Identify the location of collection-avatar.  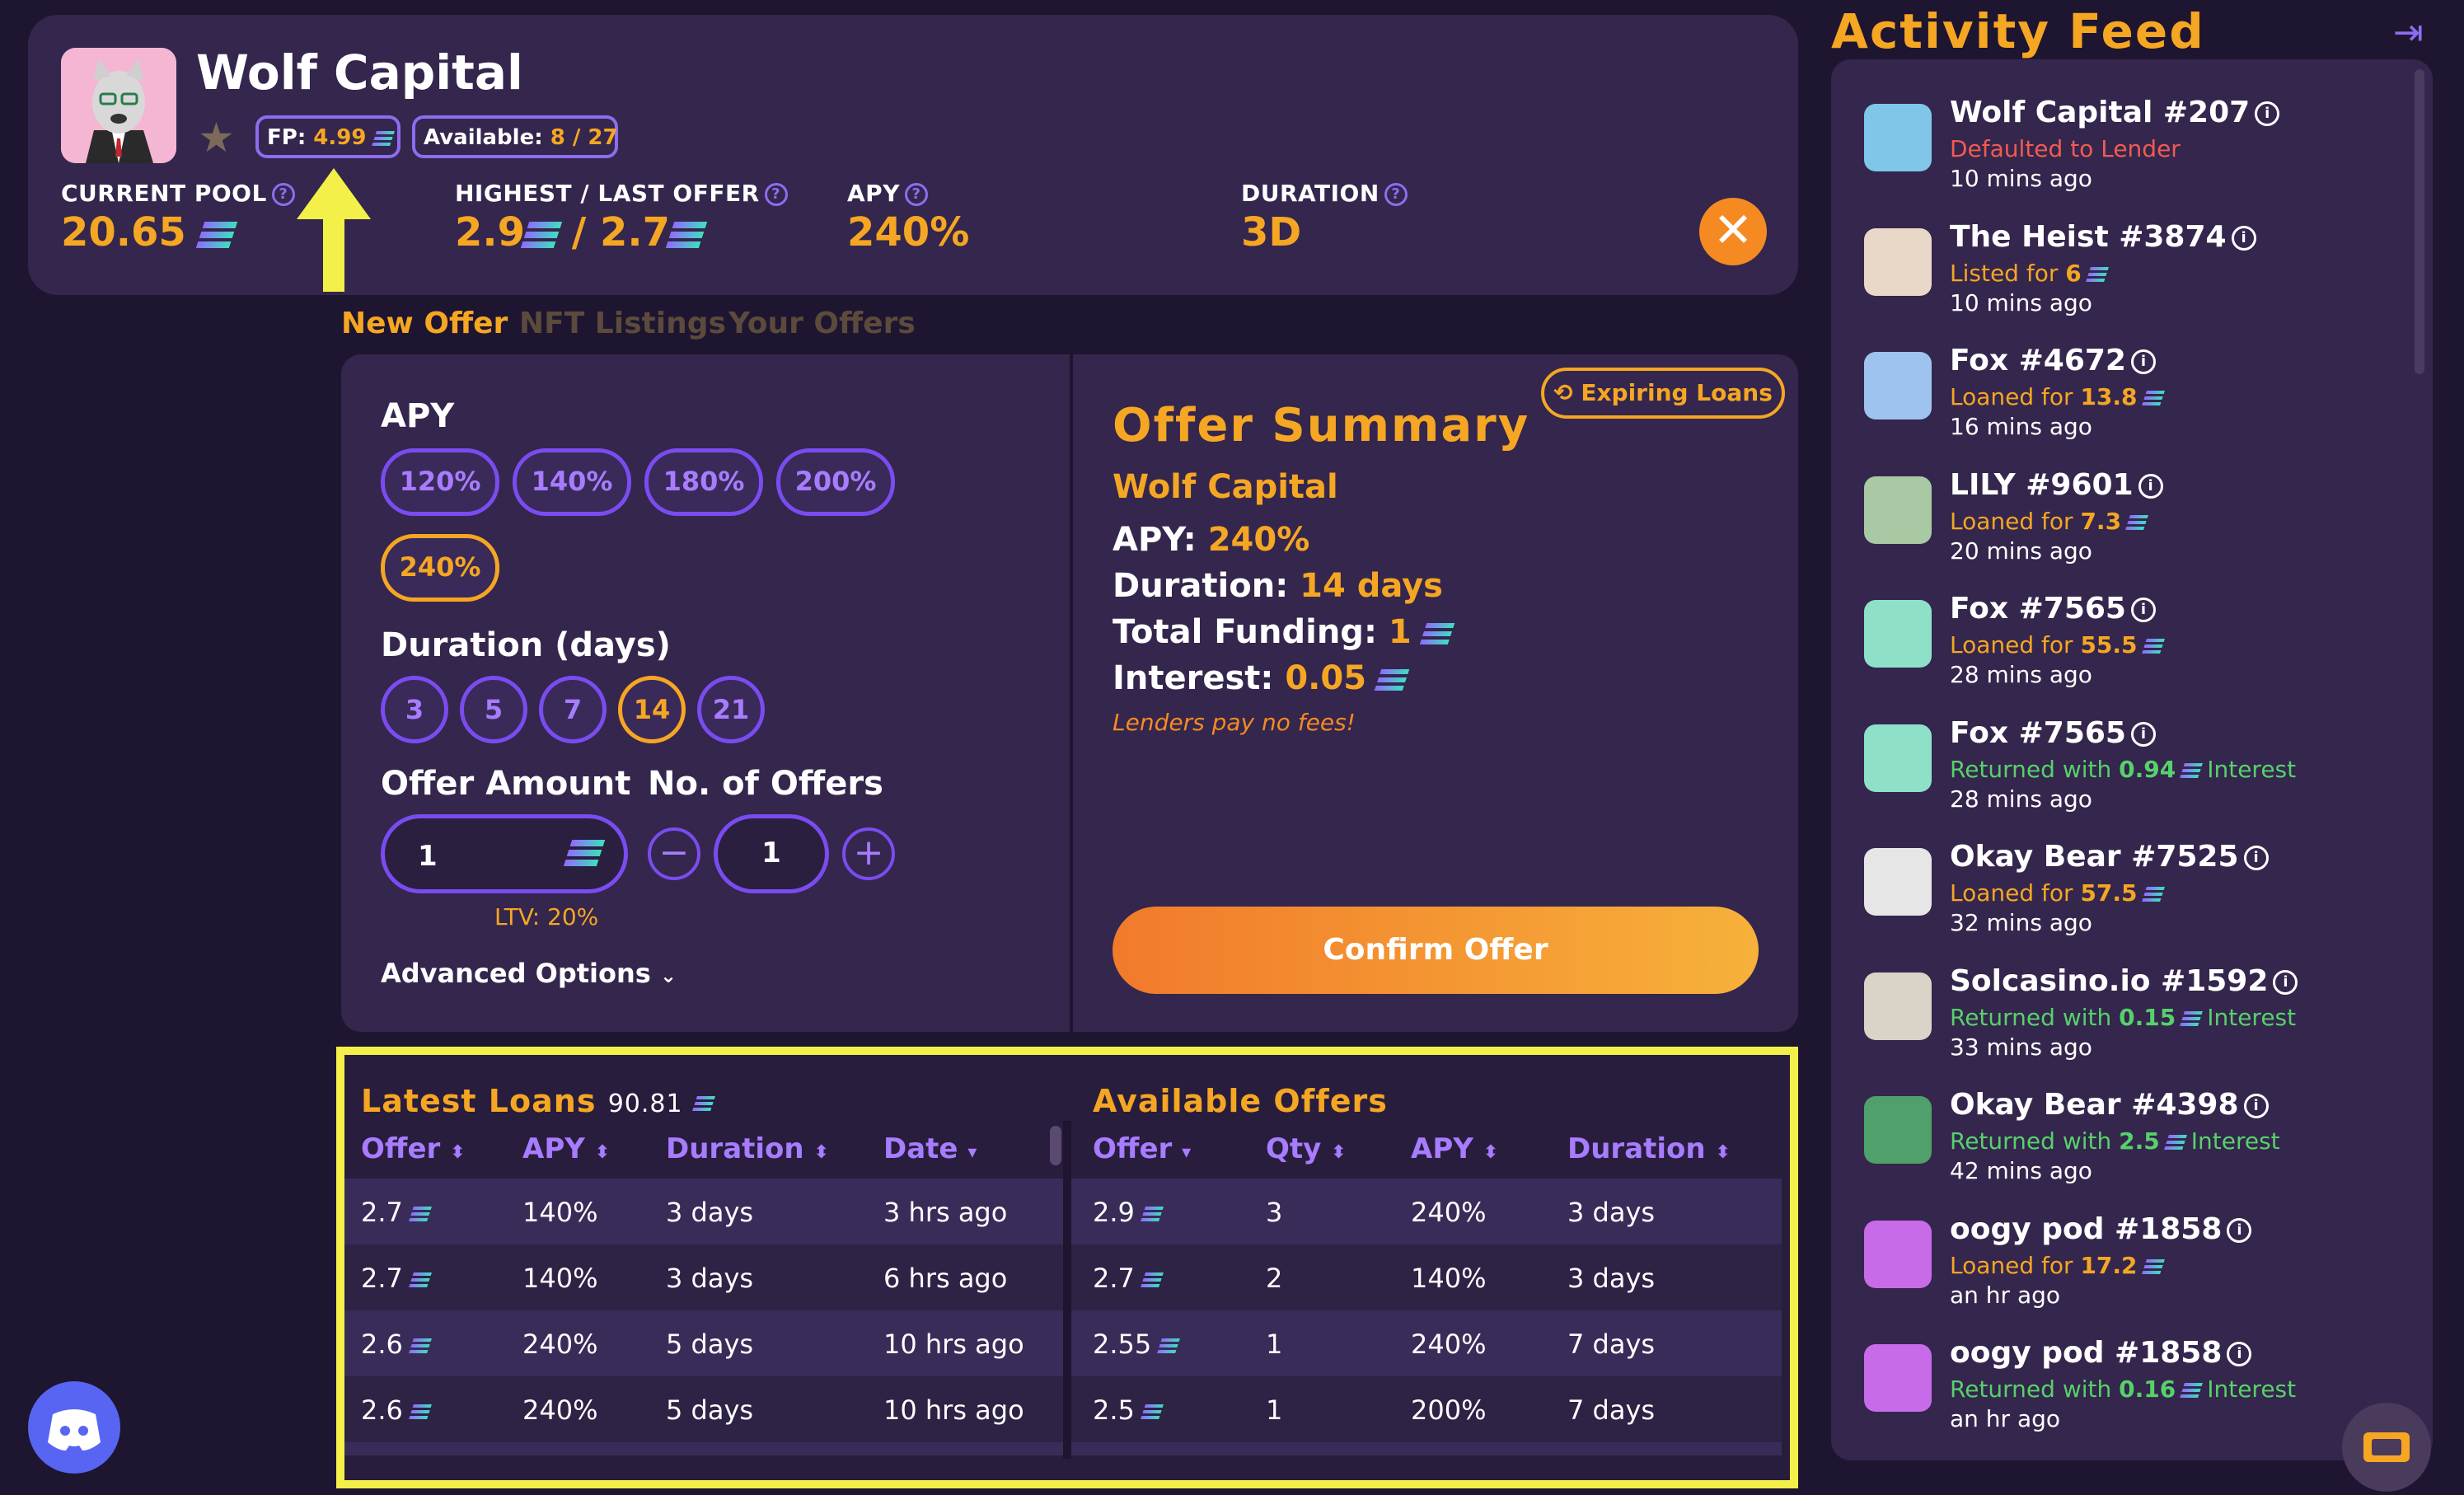
(118, 105).